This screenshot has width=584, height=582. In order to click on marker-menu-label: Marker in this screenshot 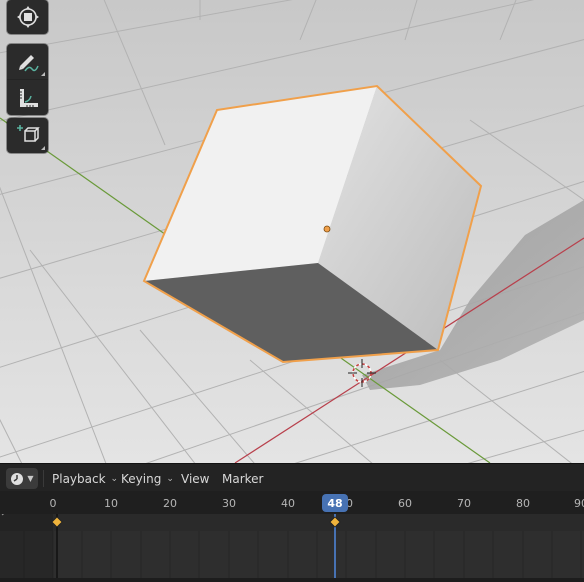, I will do `click(243, 479)`.